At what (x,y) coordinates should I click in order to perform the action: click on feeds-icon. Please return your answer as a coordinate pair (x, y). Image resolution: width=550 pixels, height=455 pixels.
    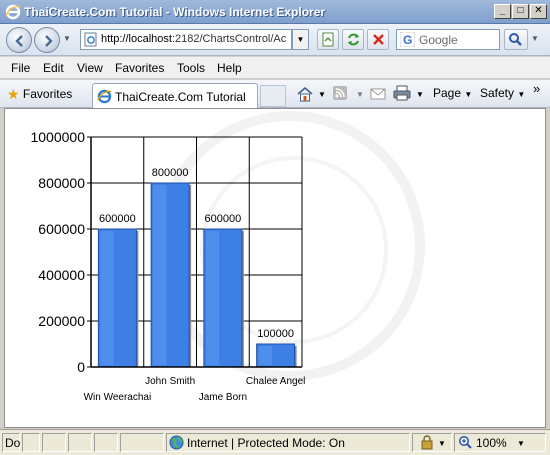
    Looking at the image, I should click on (340, 93).